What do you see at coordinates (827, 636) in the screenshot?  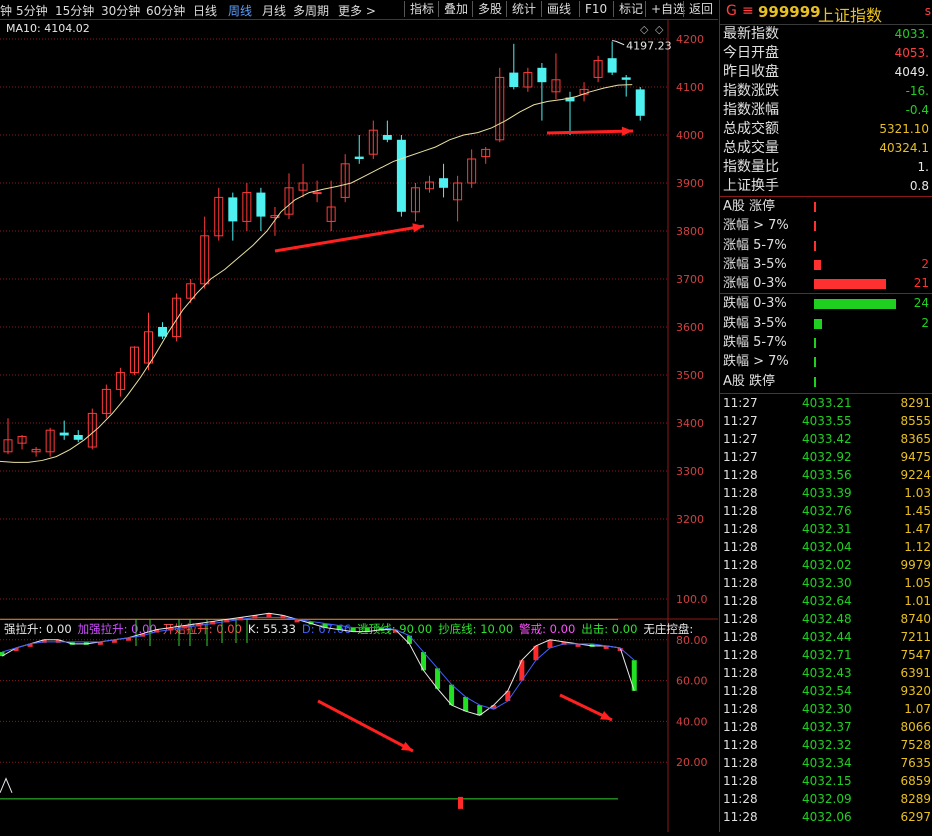 I see `tick-price: 4032.44` at bounding box center [827, 636].